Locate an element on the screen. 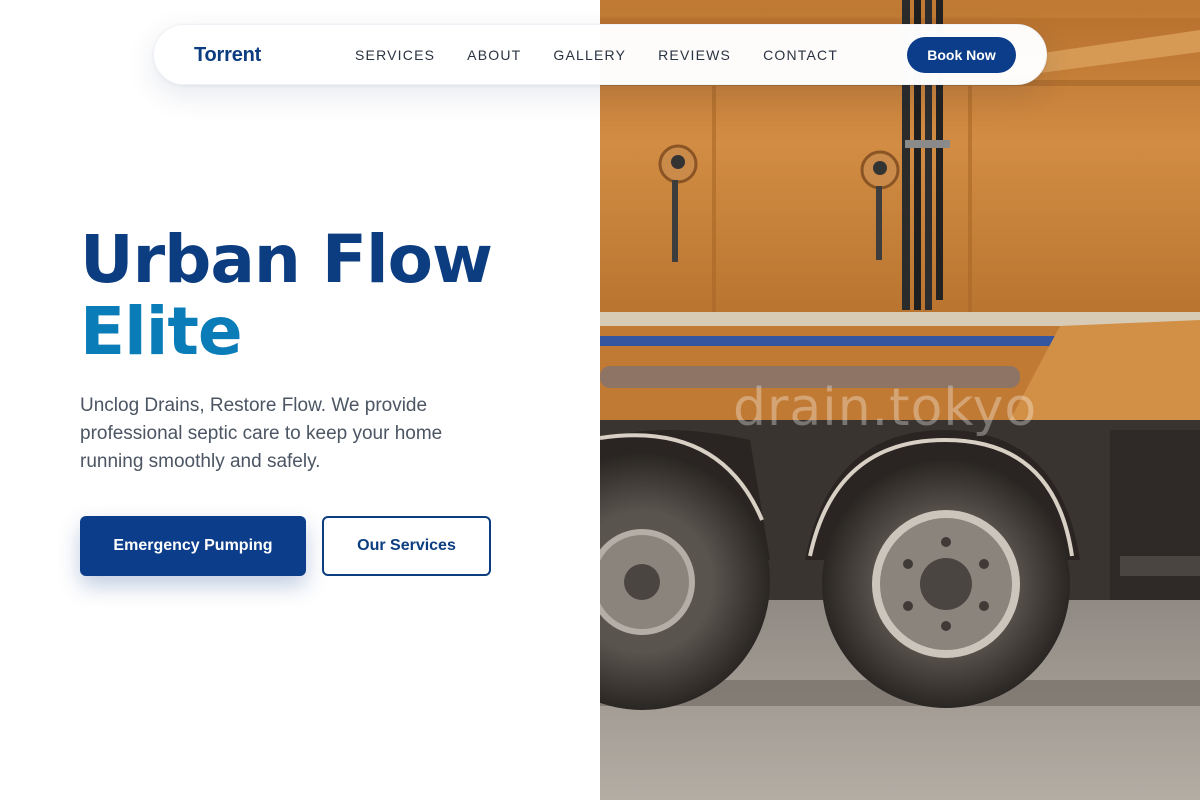 The image size is (1200, 800). hero-title: Urban Flow Elite is located at coordinates (286, 295).